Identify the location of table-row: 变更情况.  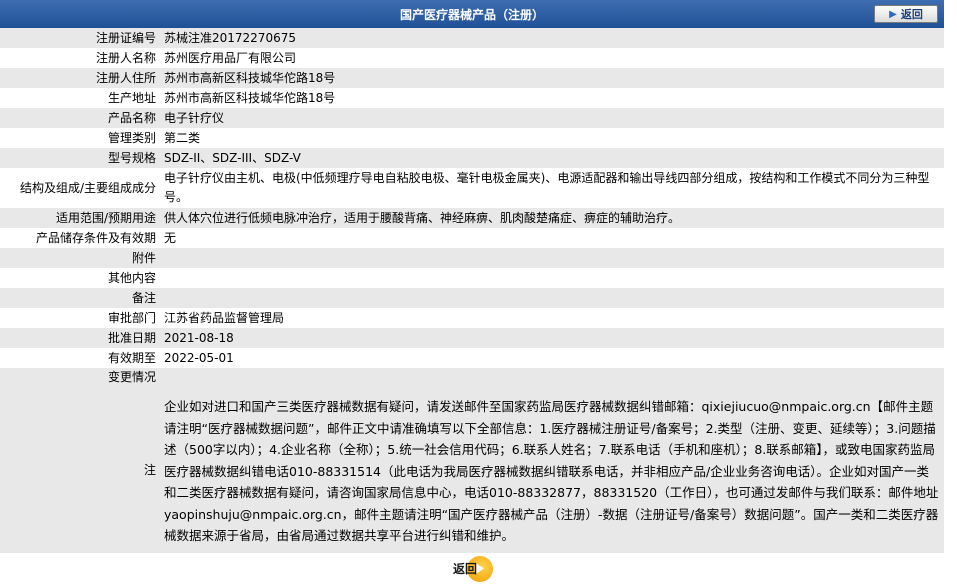
(472, 378).